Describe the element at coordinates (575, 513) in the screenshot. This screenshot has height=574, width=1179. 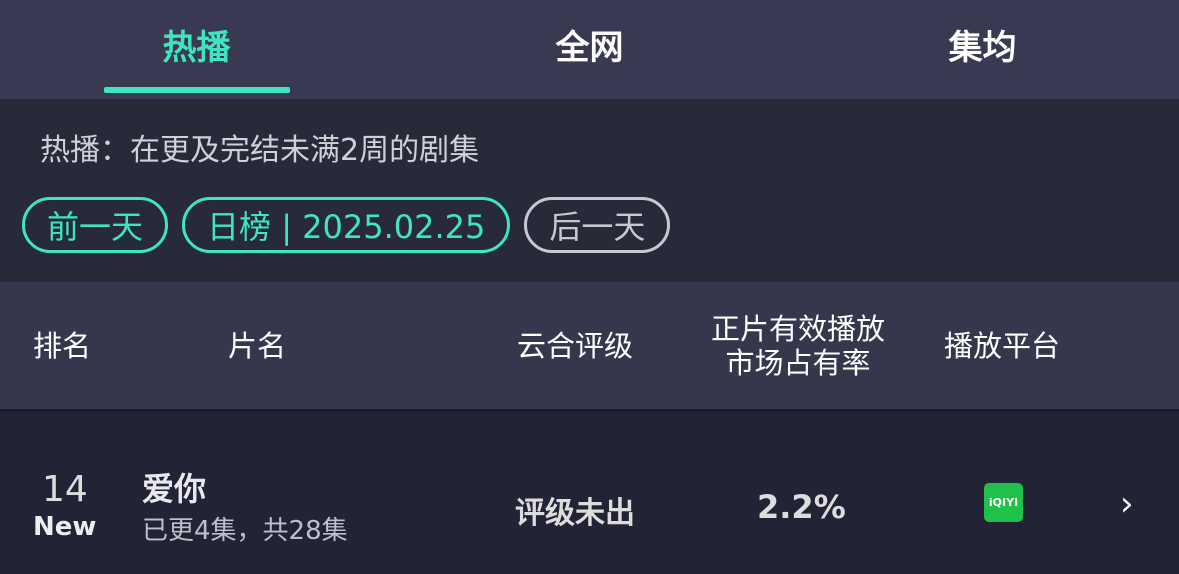
I see `rating: 评级未出` at that location.